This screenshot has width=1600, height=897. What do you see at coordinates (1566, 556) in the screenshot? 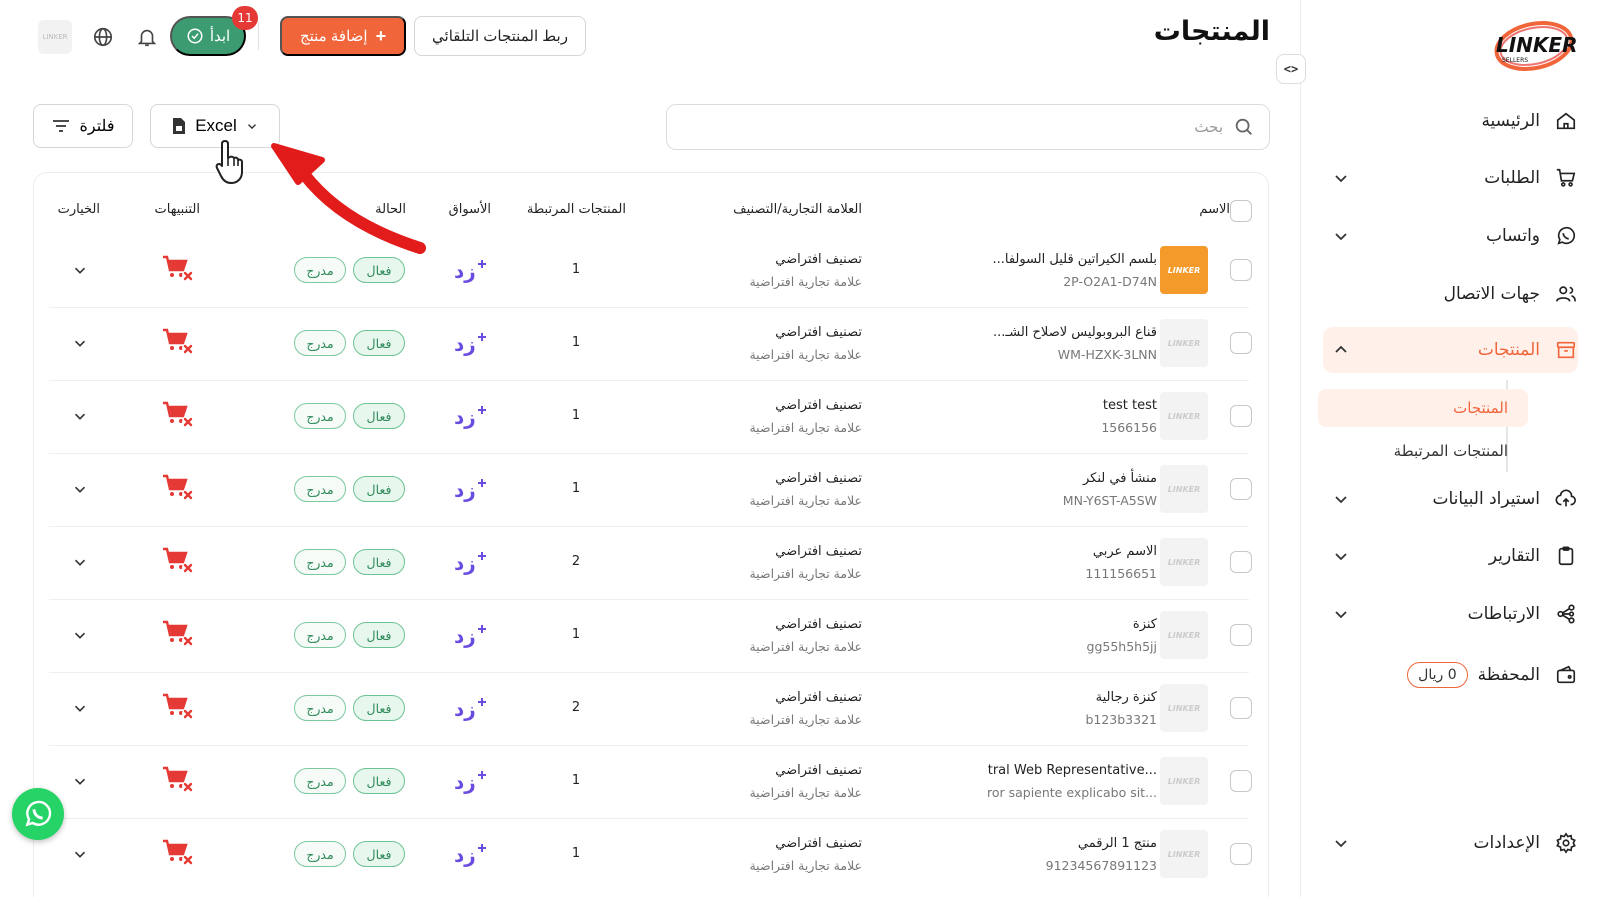
I see `clipboard-icon` at bounding box center [1566, 556].